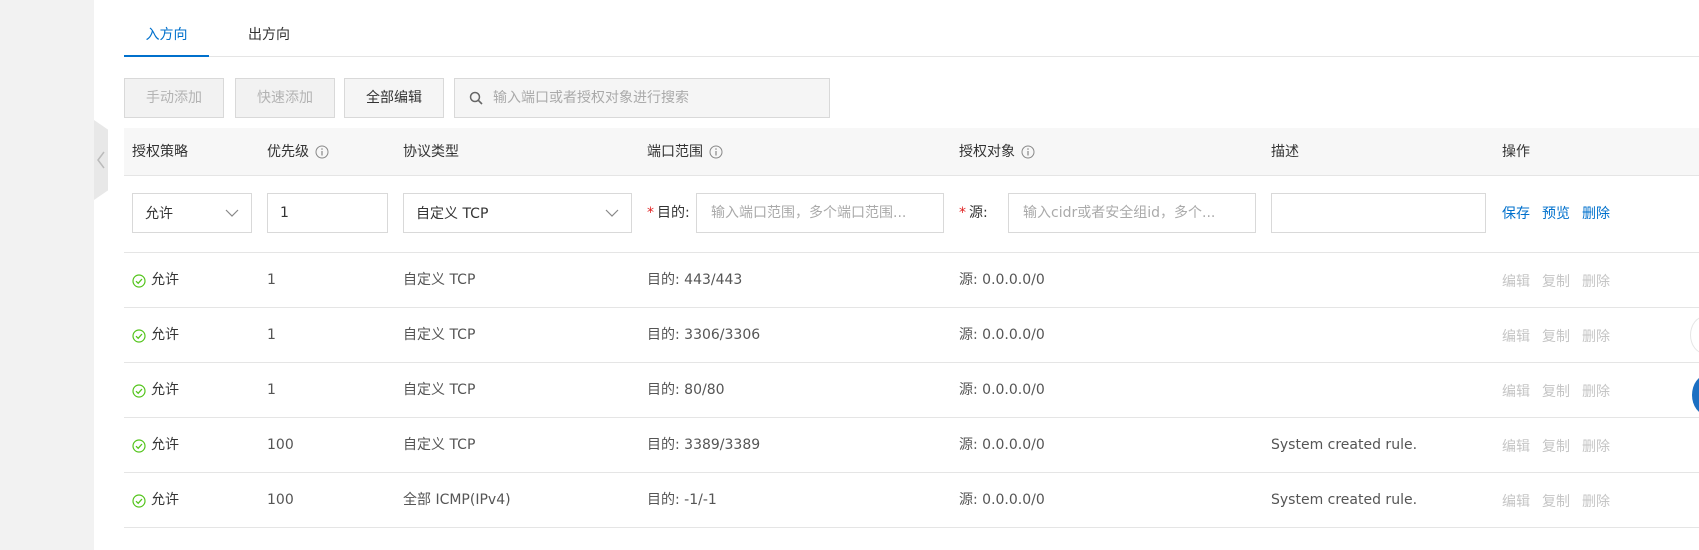 This screenshot has width=1699, height=550. I want to click on policy-select: 允许, so click(192, 213).